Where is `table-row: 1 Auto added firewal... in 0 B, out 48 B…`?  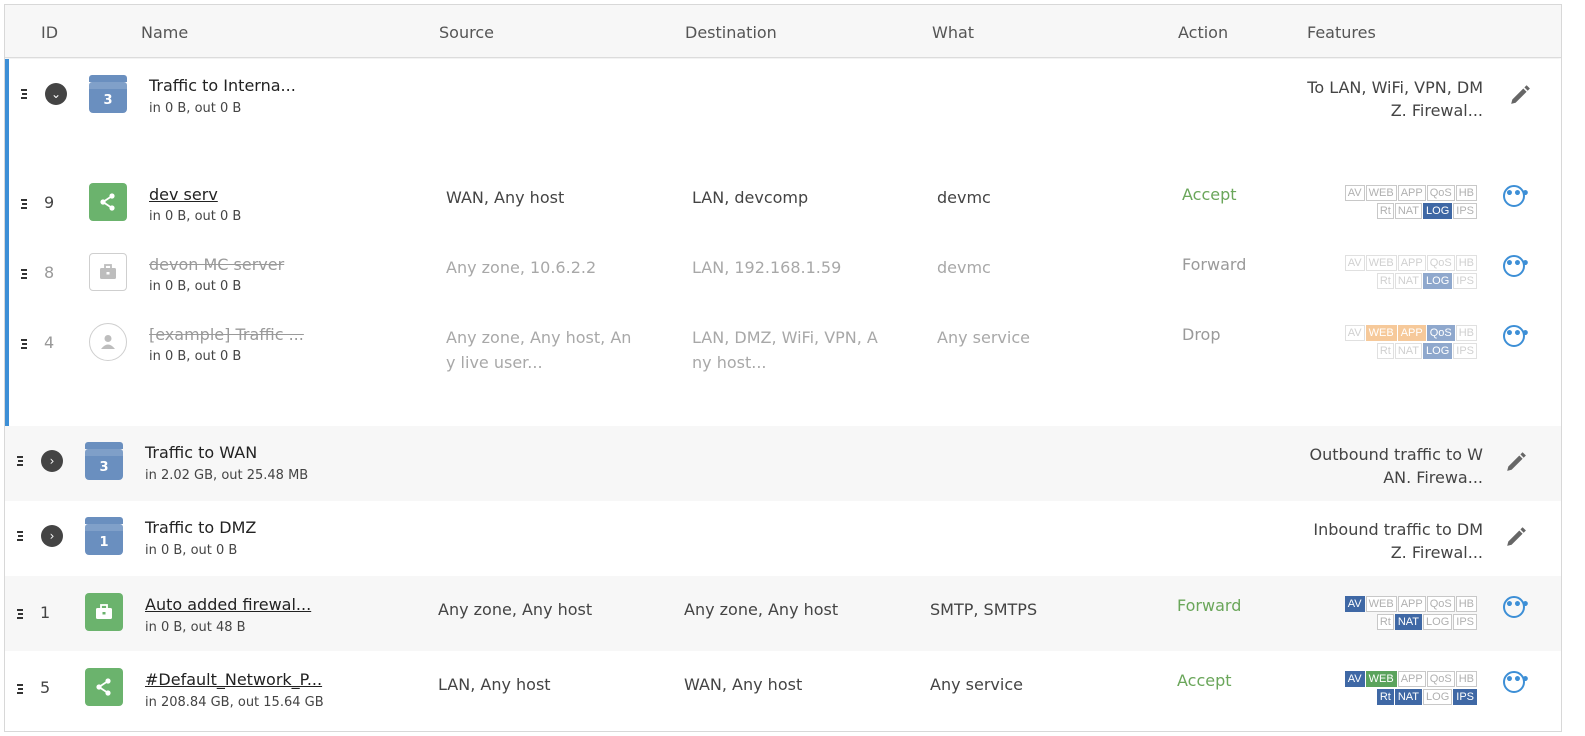 table-row: 1 Auto added firewal... in 0 B, out 48 B… is located at coordinates (783, 613).